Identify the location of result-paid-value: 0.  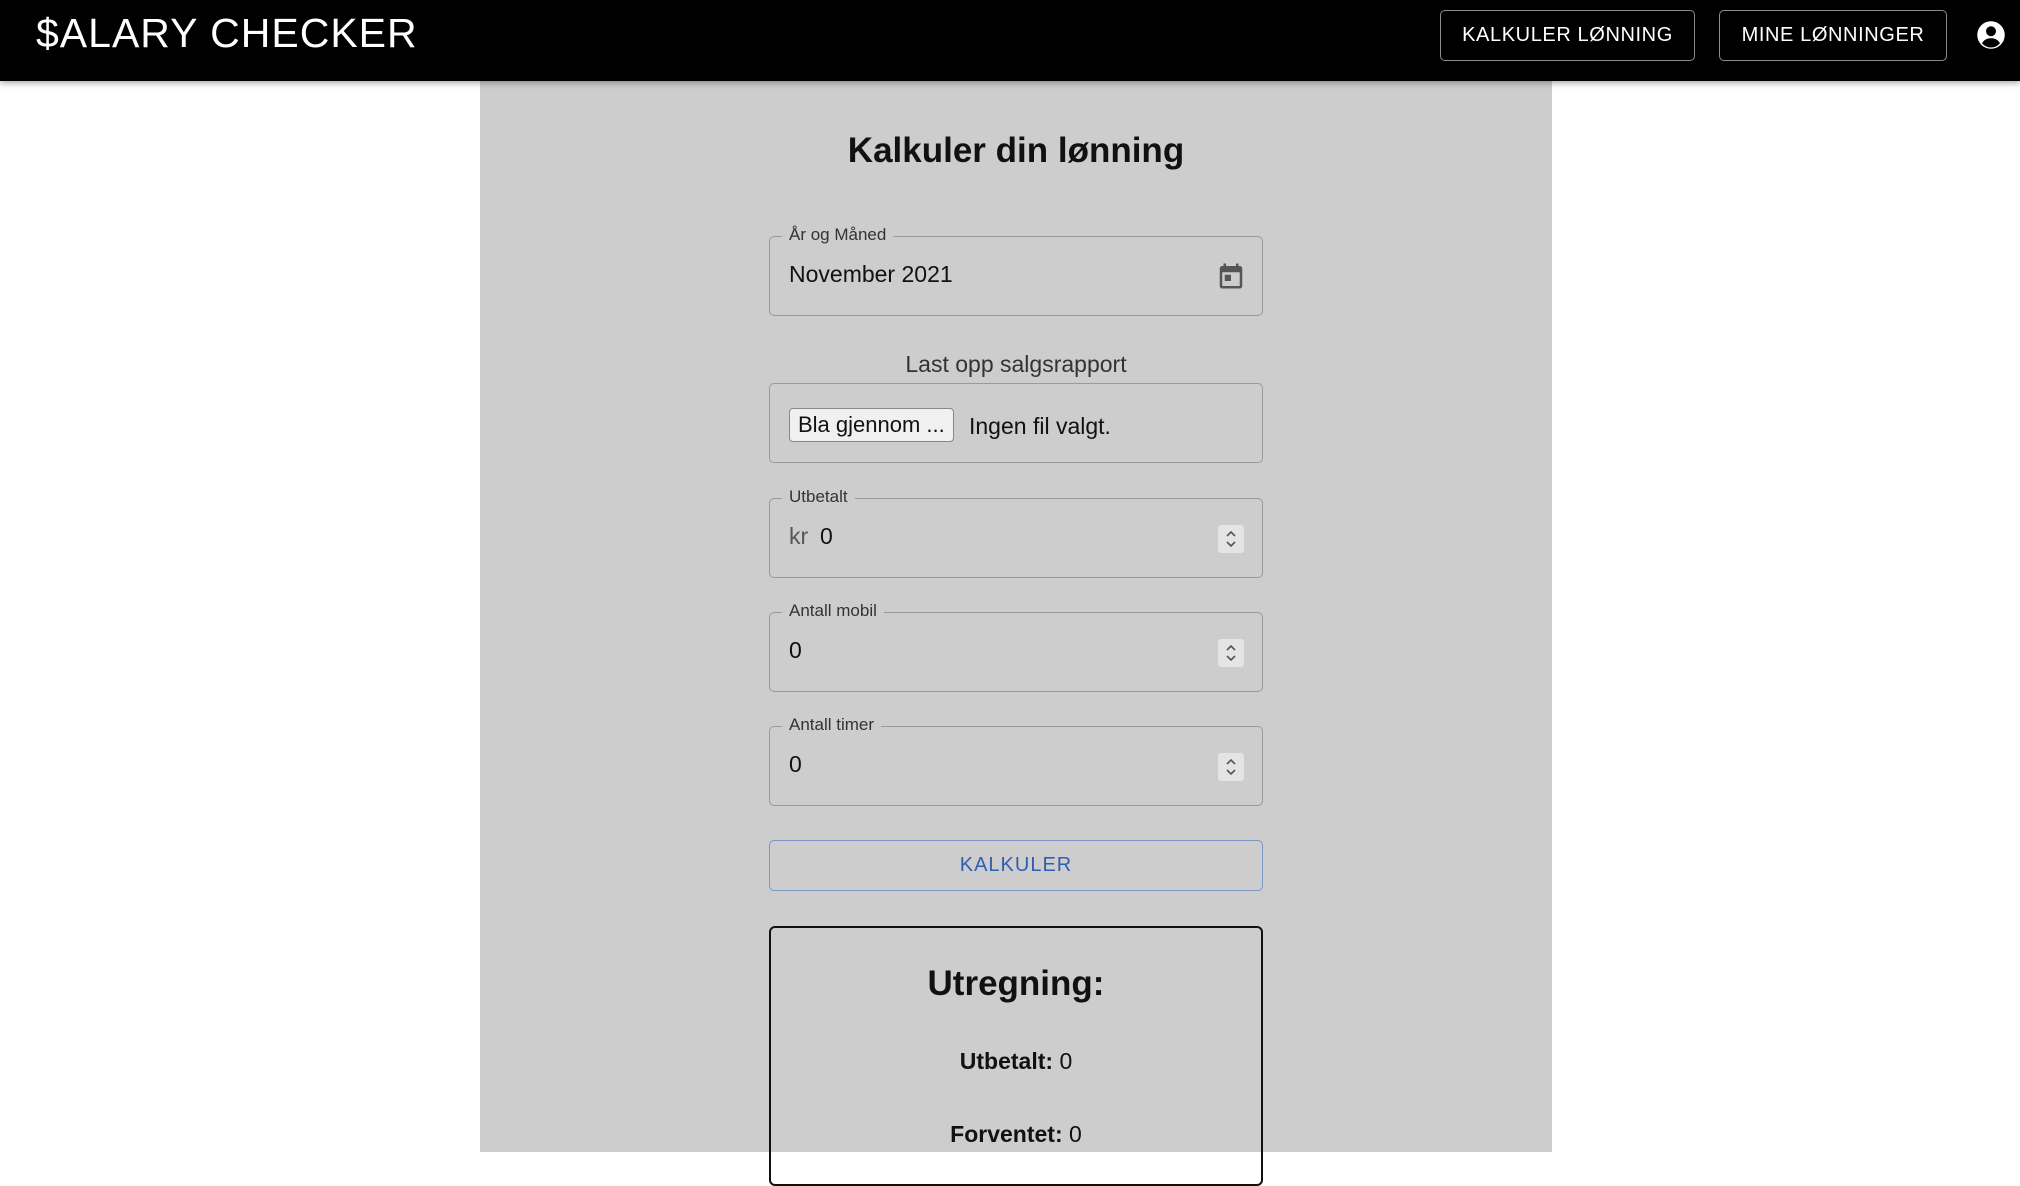
(1066, 1061).